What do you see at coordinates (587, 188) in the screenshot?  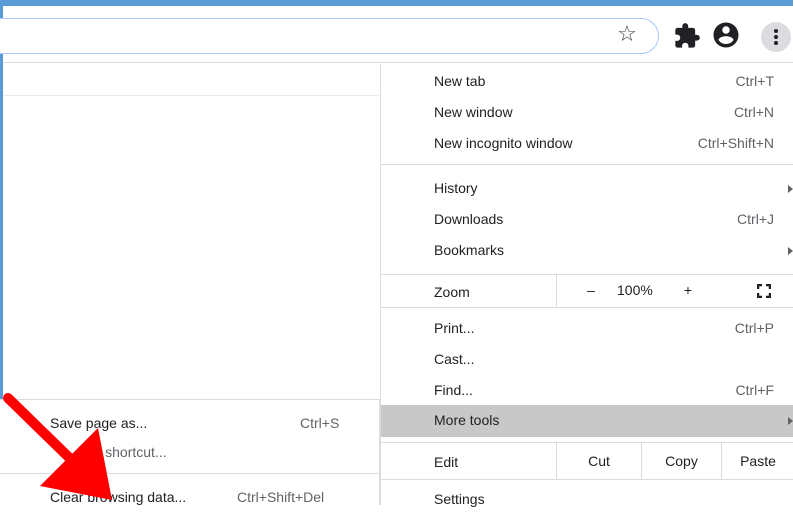 I see `menu-item-history: History` at bounding box center [587, 188].